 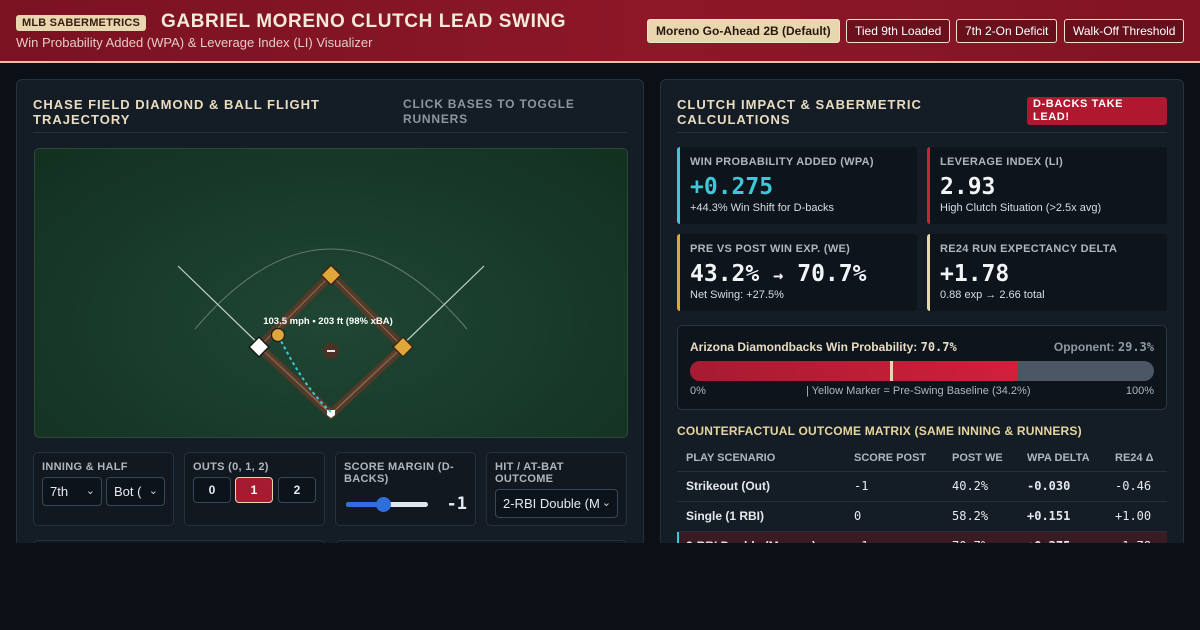 What do you see at coordinates (405, 489) in the screenshot?
I see `score-margin-control: SCORE MARGIN (D-BACKS) -1` at bounding box center [405, 489].